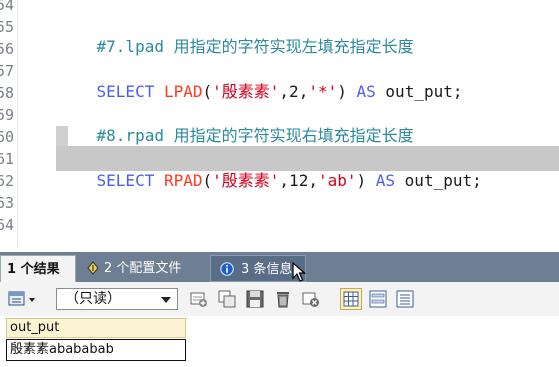  I want to click on line-number: 61, so click(7, 159).